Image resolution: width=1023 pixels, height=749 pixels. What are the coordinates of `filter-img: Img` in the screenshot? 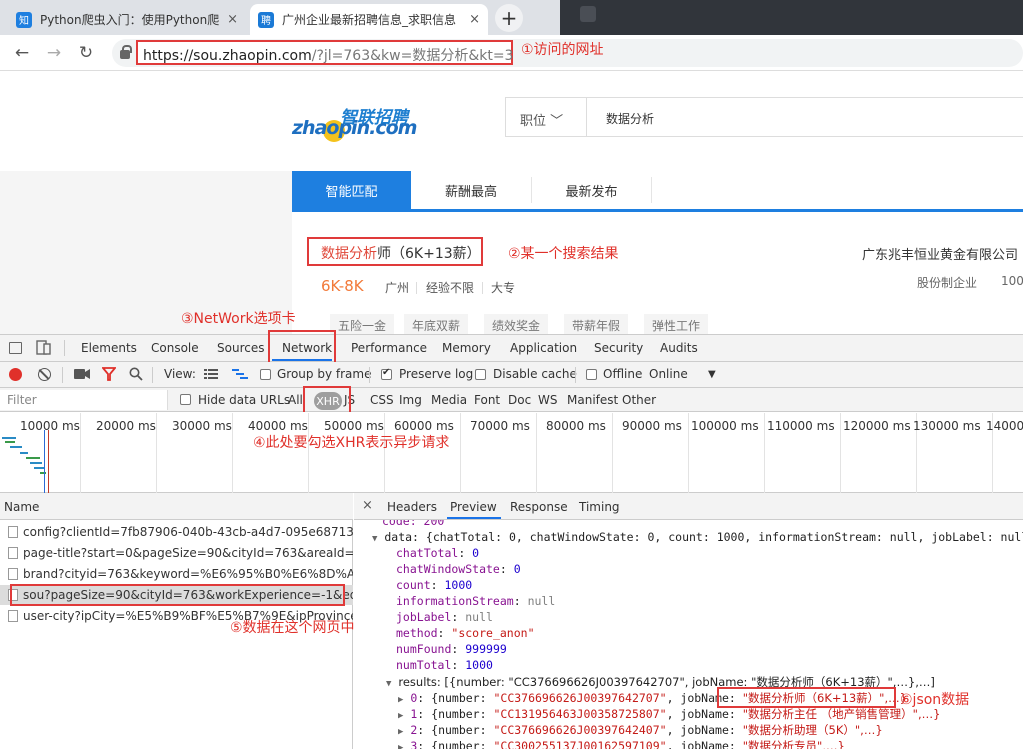 It's located at (410, 400).